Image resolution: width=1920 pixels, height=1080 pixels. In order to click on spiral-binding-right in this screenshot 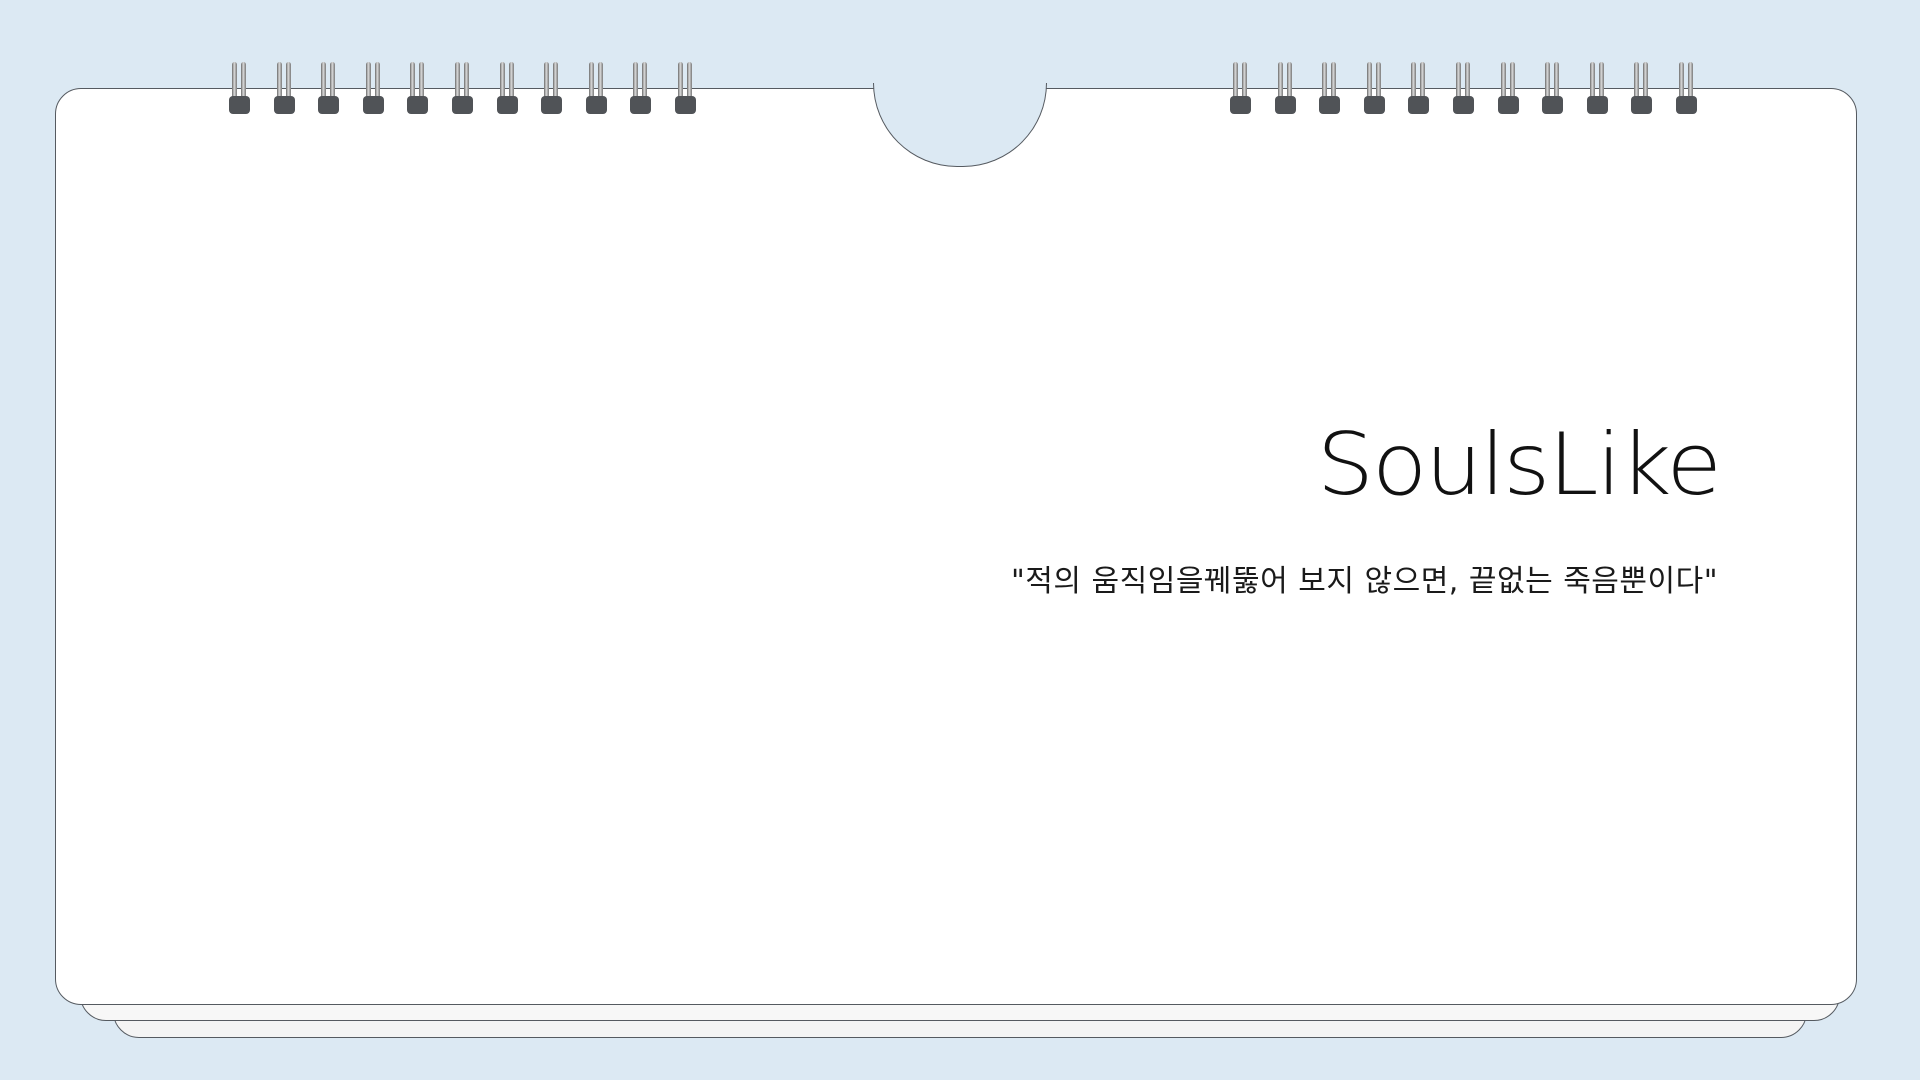, I will do `click(1474, 89)`.